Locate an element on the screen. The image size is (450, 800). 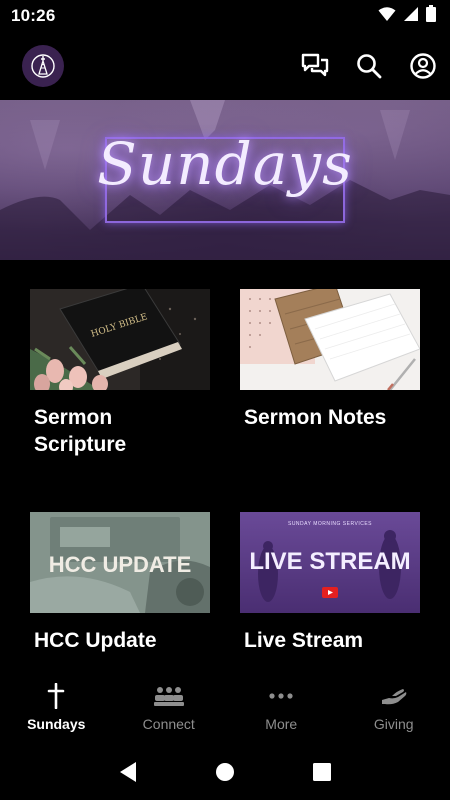
church-logo is located at coordinates (43, 66).